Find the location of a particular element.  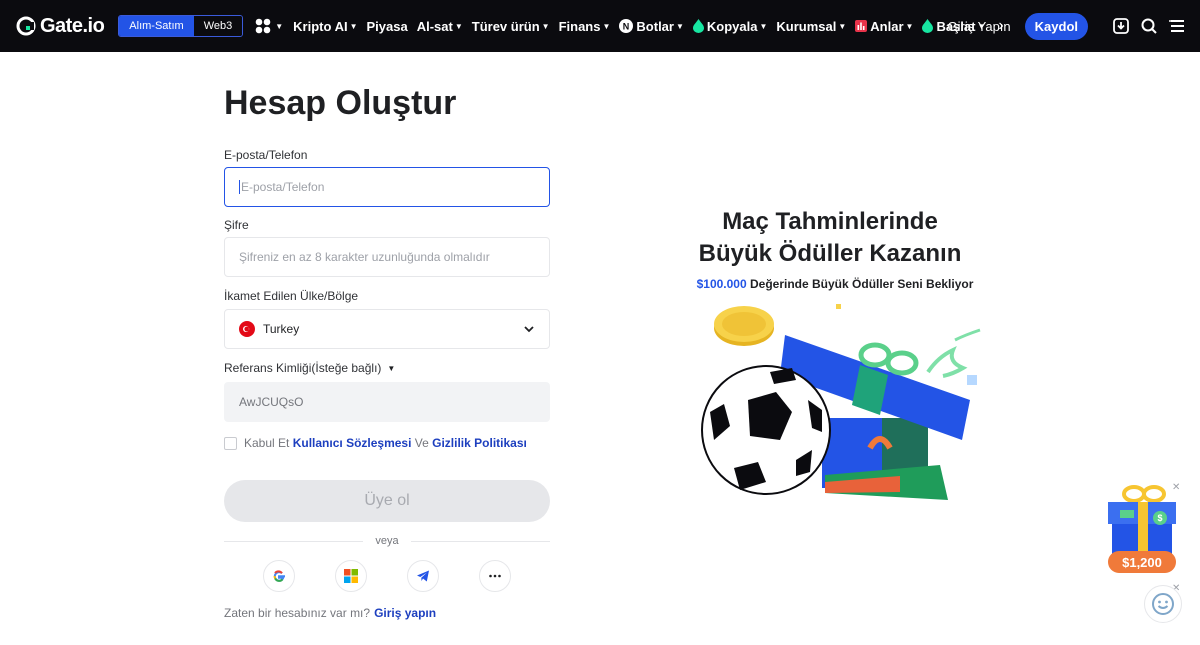

email-placeholder: E-posta/Telefon is located at coordinates (283, 187).